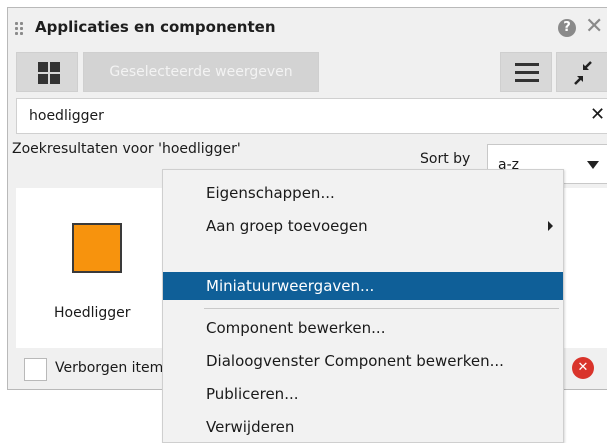 Image resolution: width=607 pixels, height=443 pixels. I want to click on clear-search-icon: ✕, so click(597, 114).